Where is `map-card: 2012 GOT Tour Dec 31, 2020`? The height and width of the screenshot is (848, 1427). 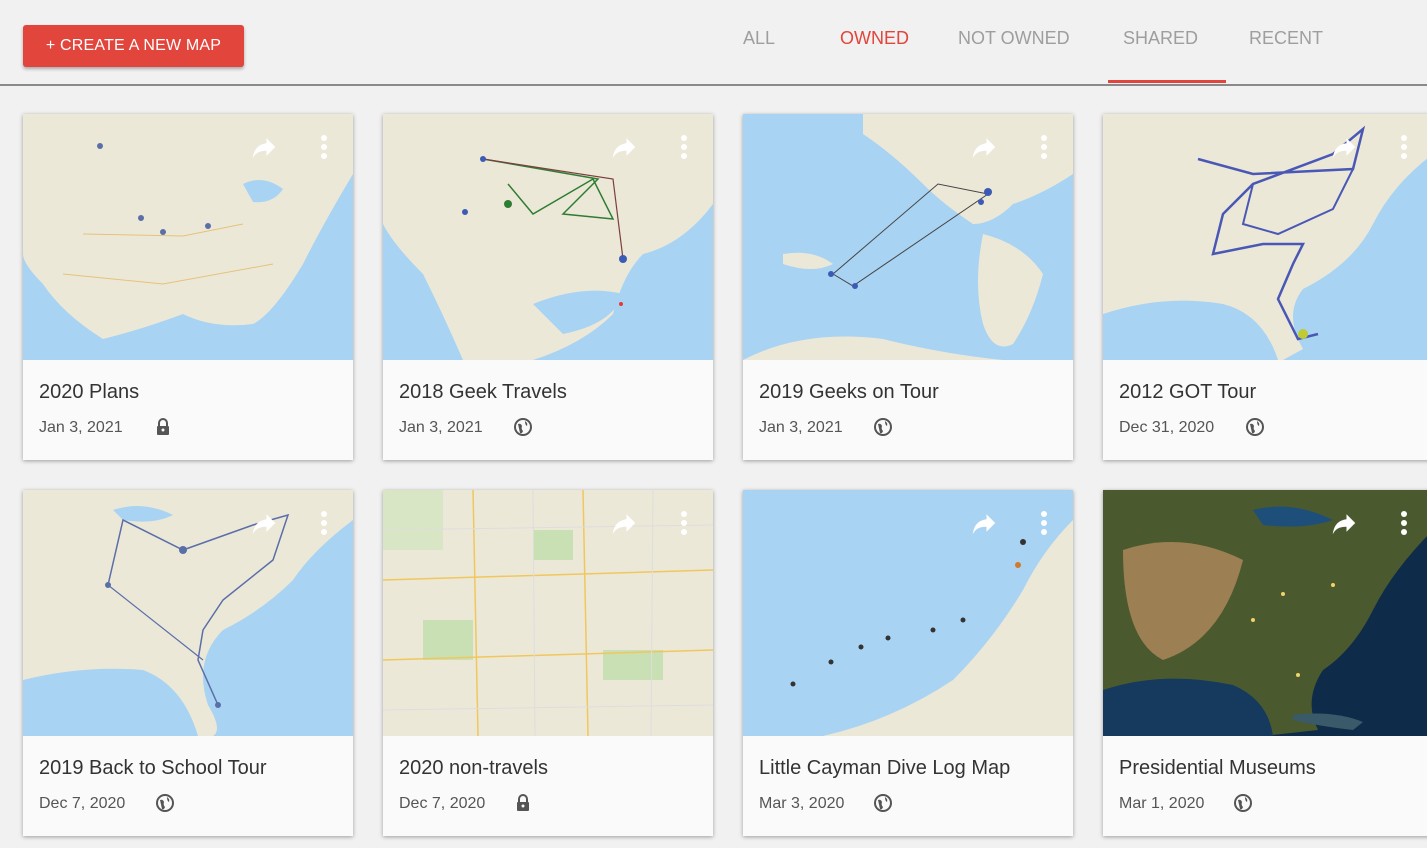 map-card: 2012 GOT Tour Dec 31, 2020 is located at coordinates (1265, 287).